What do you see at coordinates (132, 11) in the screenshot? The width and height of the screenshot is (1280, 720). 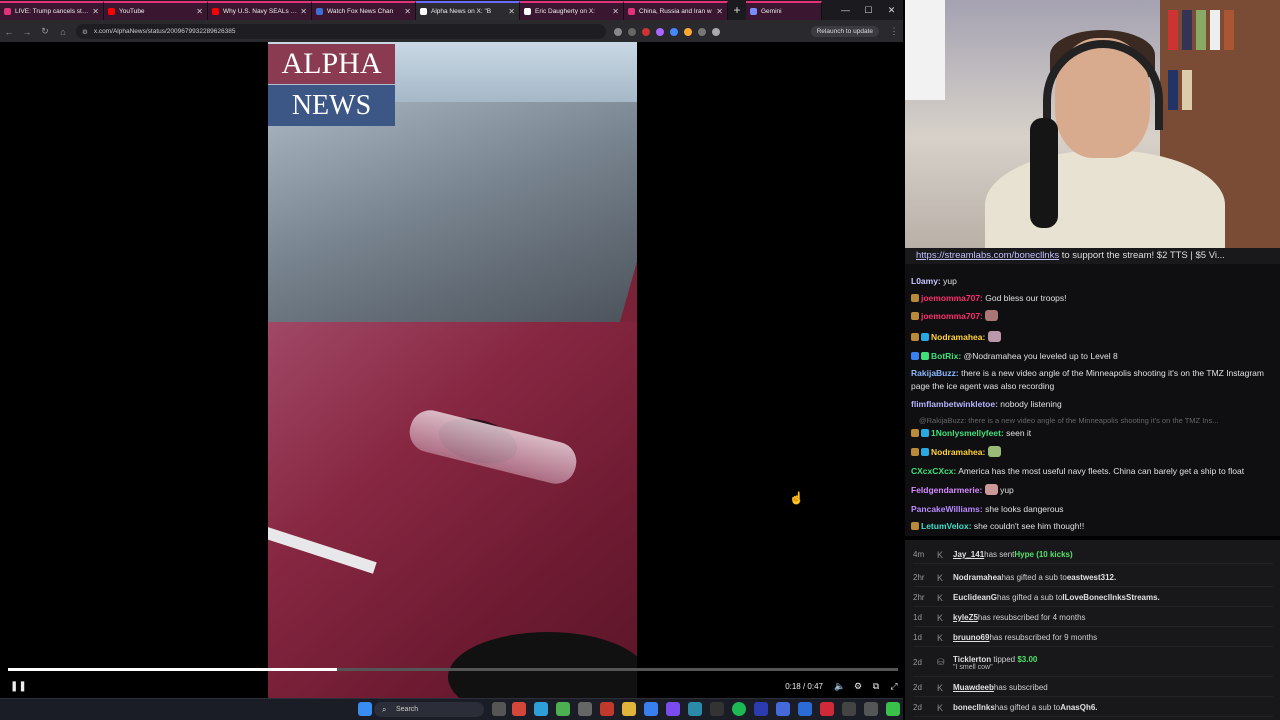 I see `tab-title: YouTube` at bounding box center [132, 11].